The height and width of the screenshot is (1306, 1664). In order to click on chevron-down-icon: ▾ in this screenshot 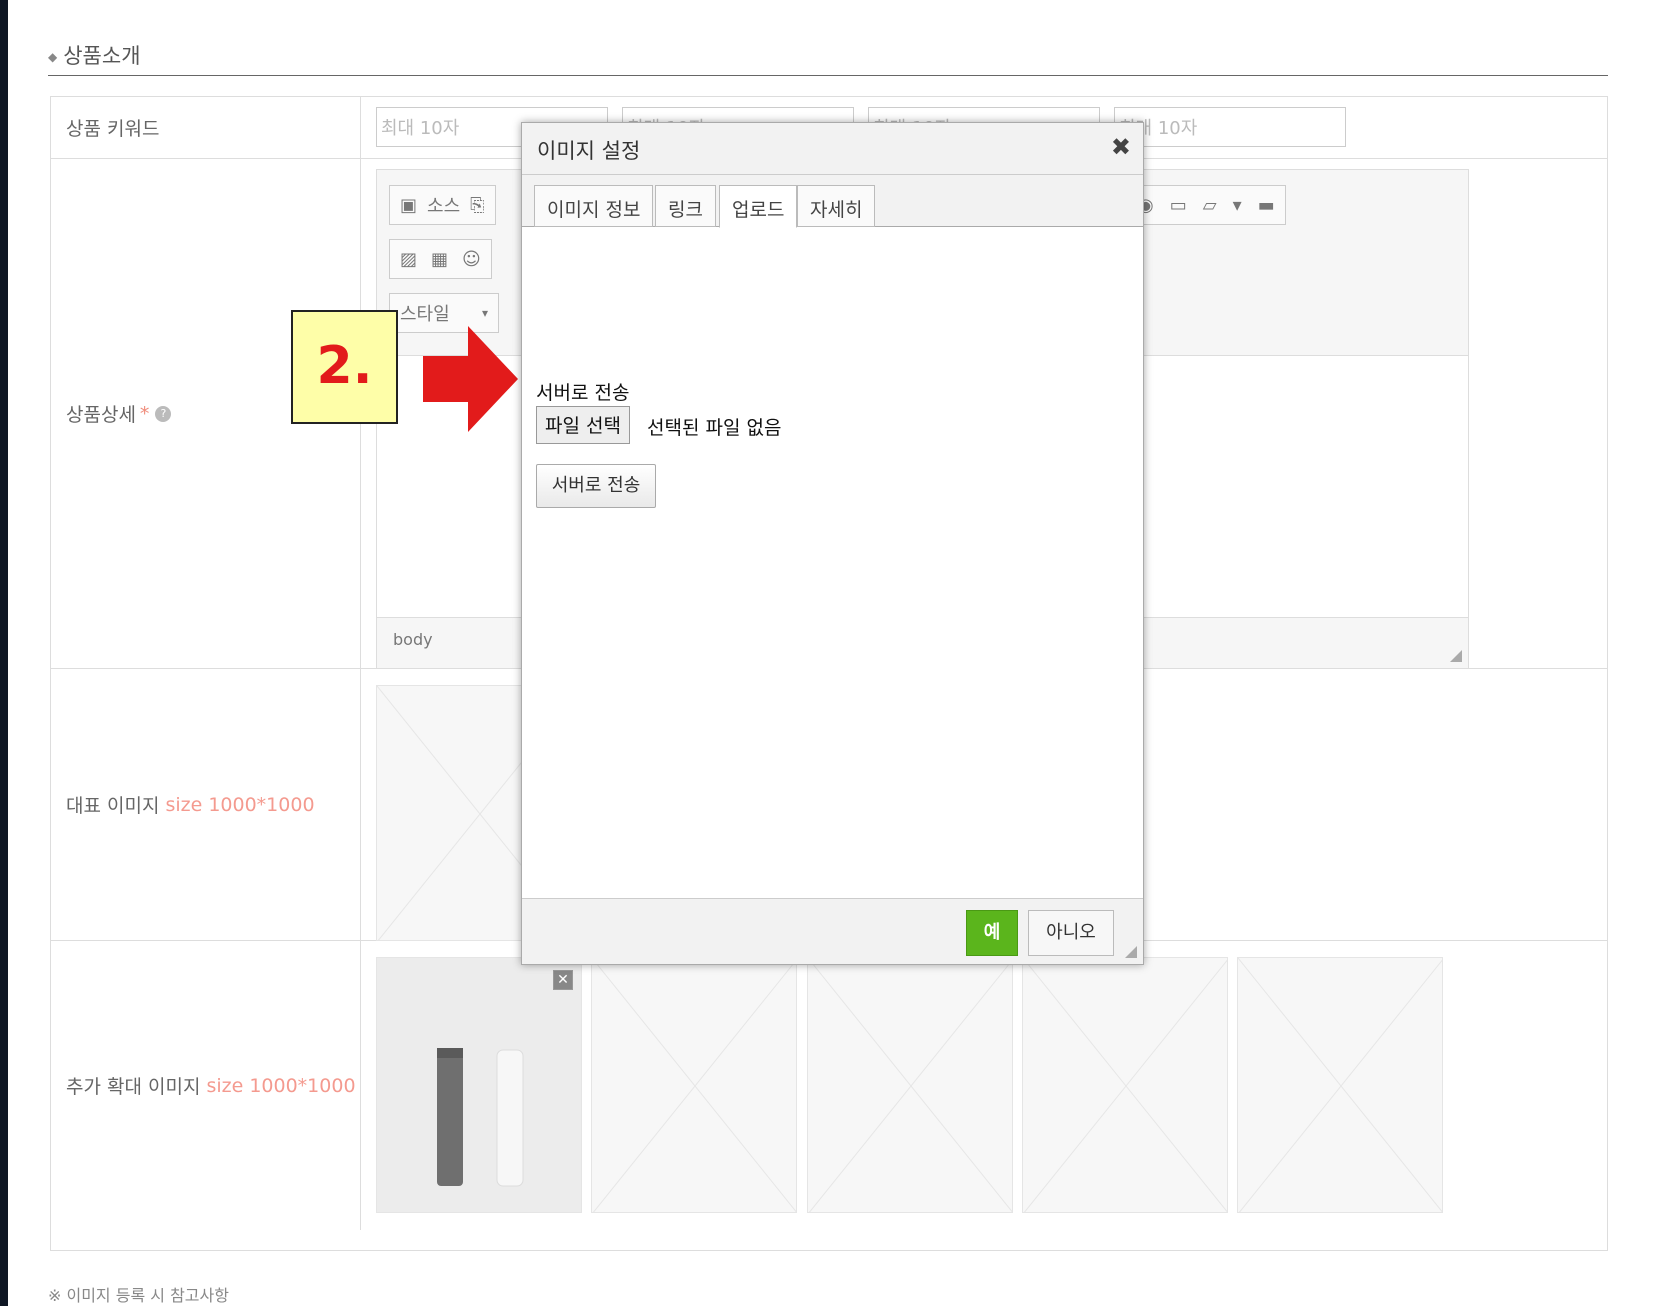, I will do `click(484, 313)`.